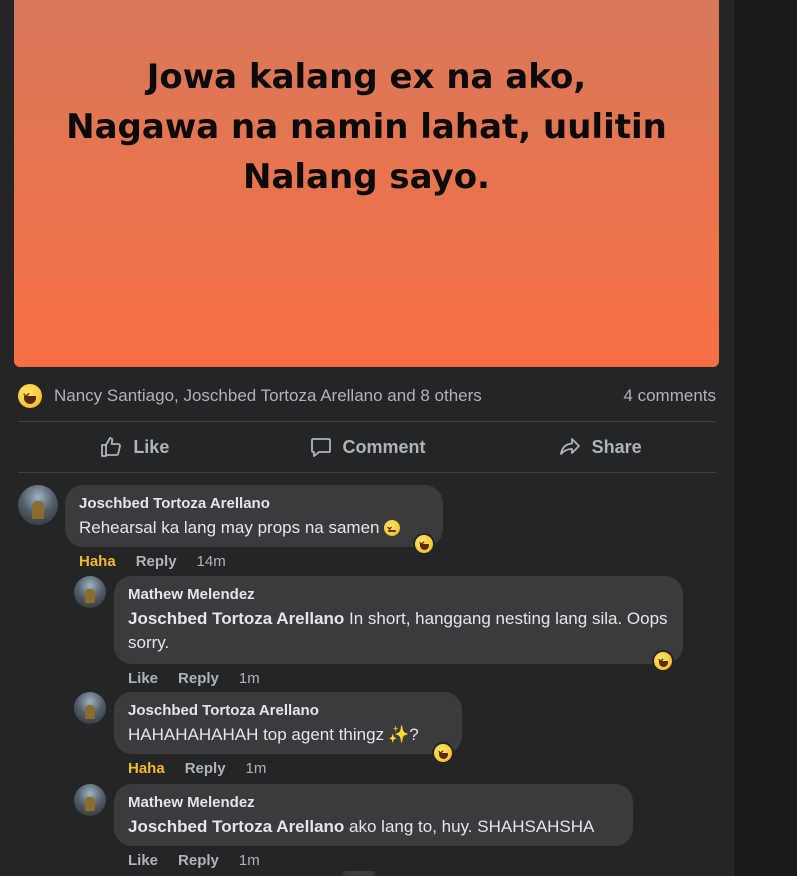 This screenshot has width=797, height=876. What do you see at coordinates (288, 735) in the screenshot?
I see `comment-text: HAHAHAHAHAH top agent thingz ✨?` at bounding box center [288, 735].